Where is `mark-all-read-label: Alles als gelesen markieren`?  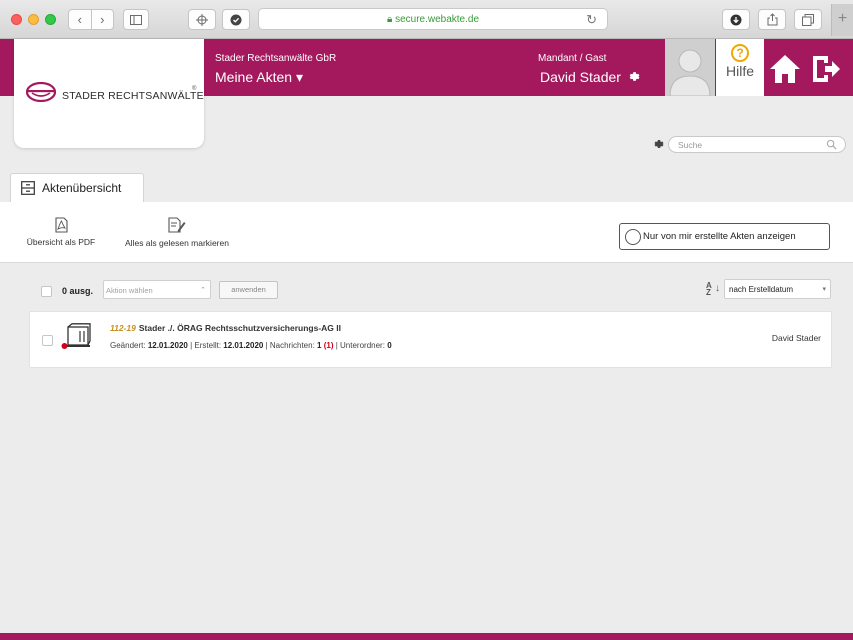
mark-all-read-label: Alles als gelesen markieren is located at coordinates (177, 243).